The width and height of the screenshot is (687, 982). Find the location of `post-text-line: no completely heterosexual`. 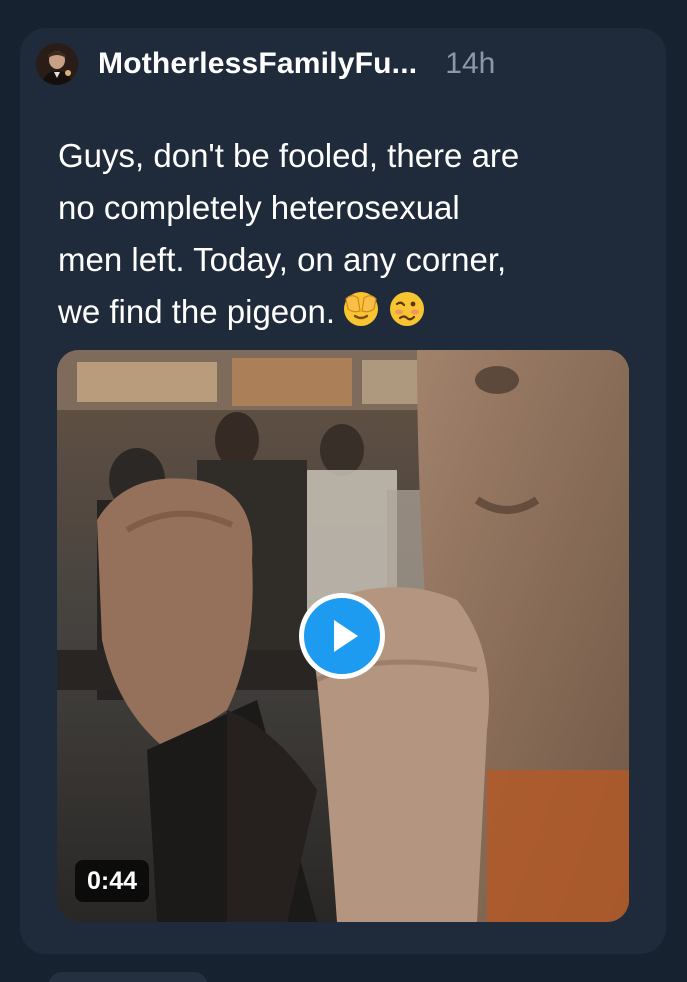

post-text-line: no completely heterosexual is located at coordinates (259, 207).